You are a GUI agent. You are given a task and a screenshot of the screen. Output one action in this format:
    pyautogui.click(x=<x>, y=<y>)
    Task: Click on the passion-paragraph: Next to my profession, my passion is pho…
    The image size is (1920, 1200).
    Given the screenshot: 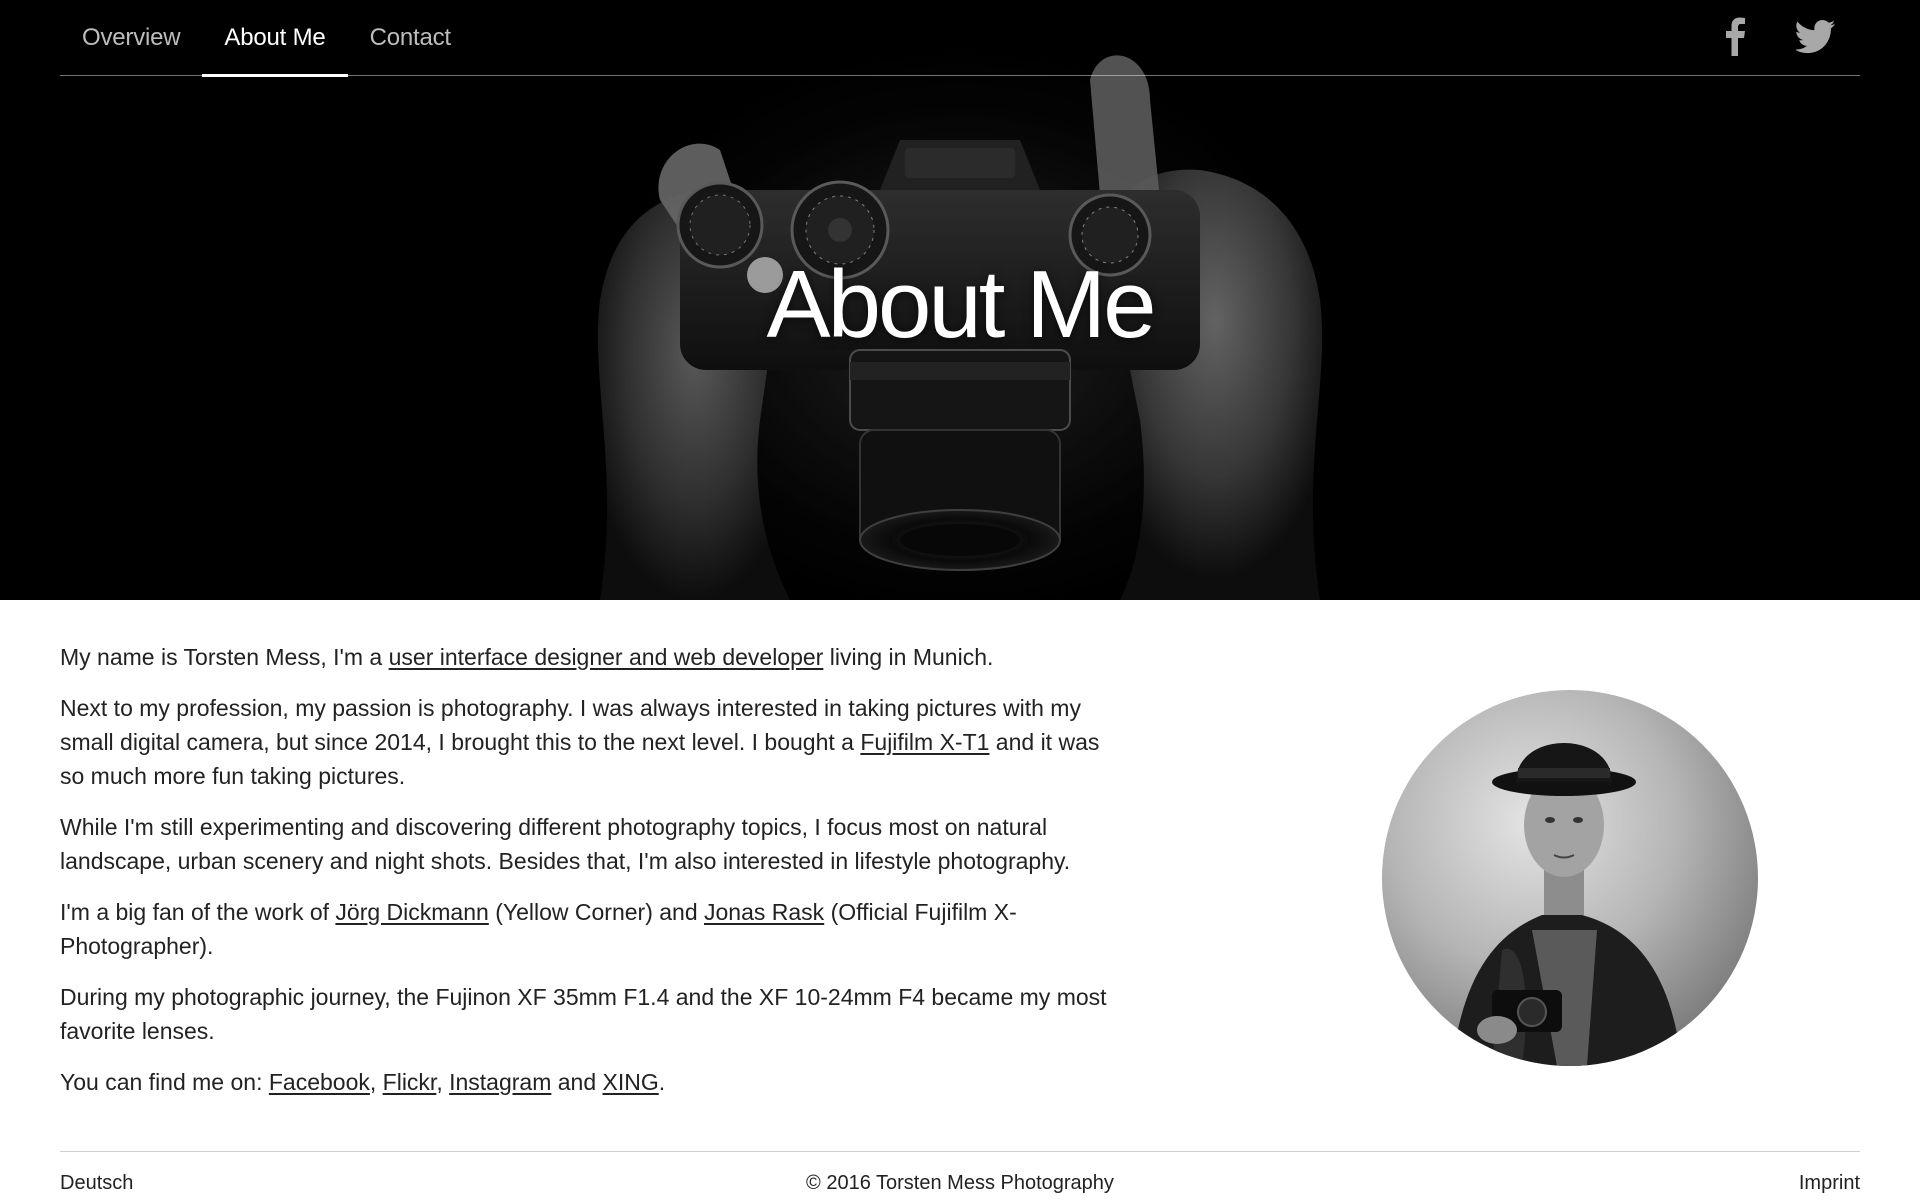 What is the action you would take?
    pyautogui.click(x=585, y=742)
    